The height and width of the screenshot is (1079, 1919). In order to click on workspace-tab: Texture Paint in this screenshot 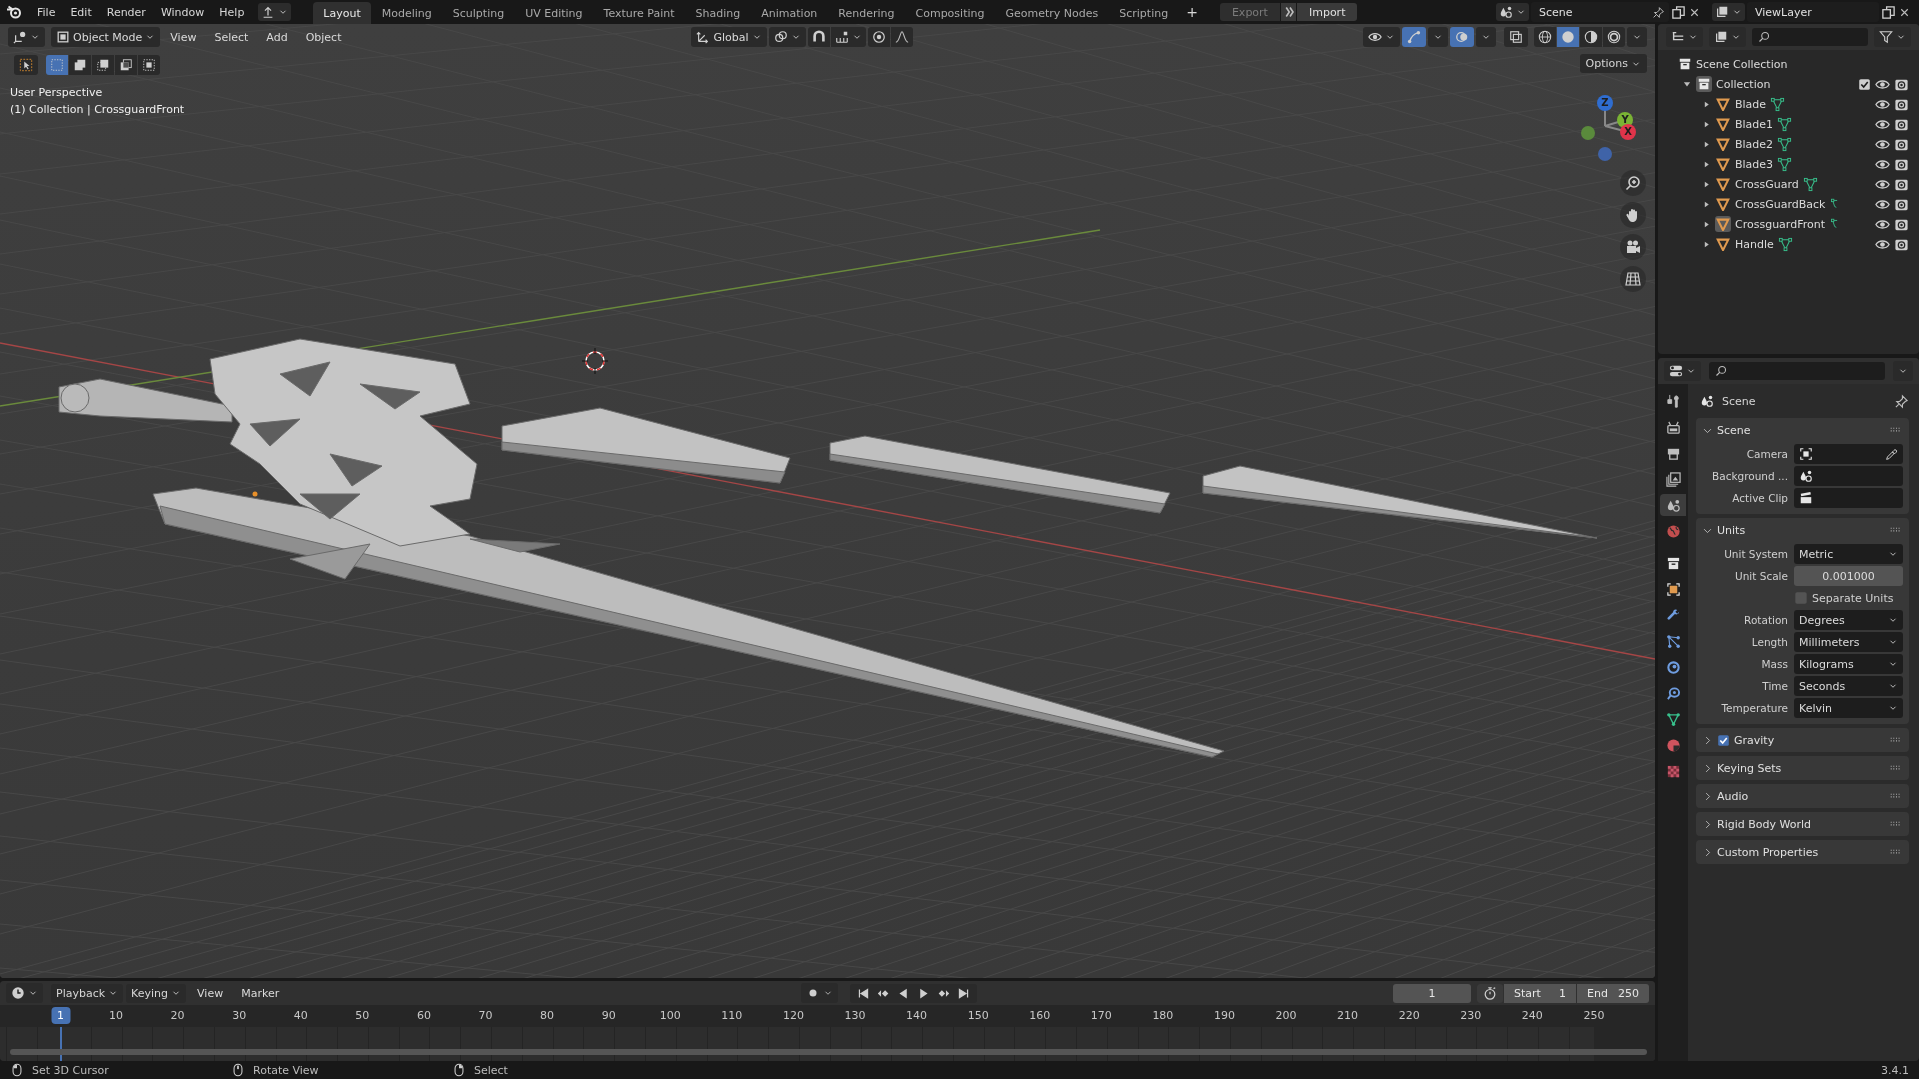, I will do `click(639, 13)`.